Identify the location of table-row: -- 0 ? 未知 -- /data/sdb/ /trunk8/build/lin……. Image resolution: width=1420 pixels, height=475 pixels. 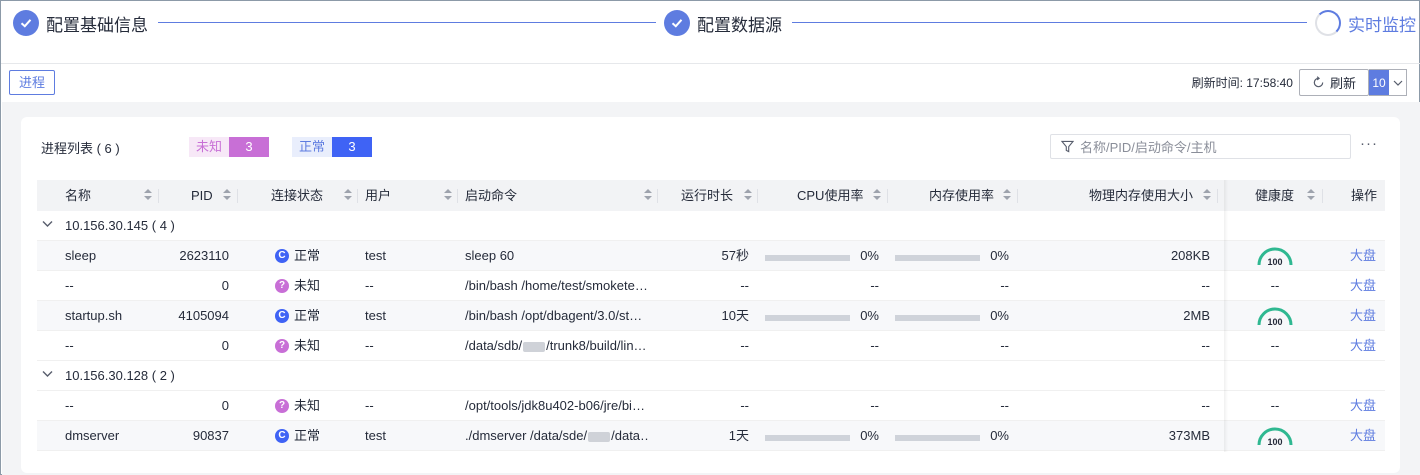
(711, 346).